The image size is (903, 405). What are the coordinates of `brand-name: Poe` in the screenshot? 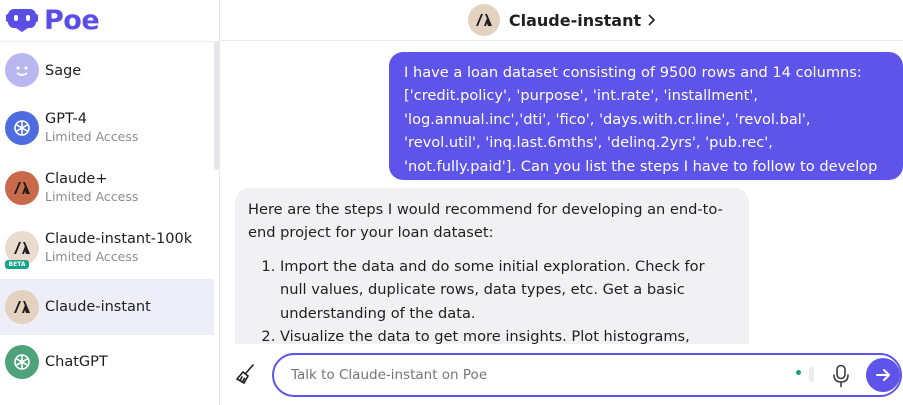 It's located at (72, 20).